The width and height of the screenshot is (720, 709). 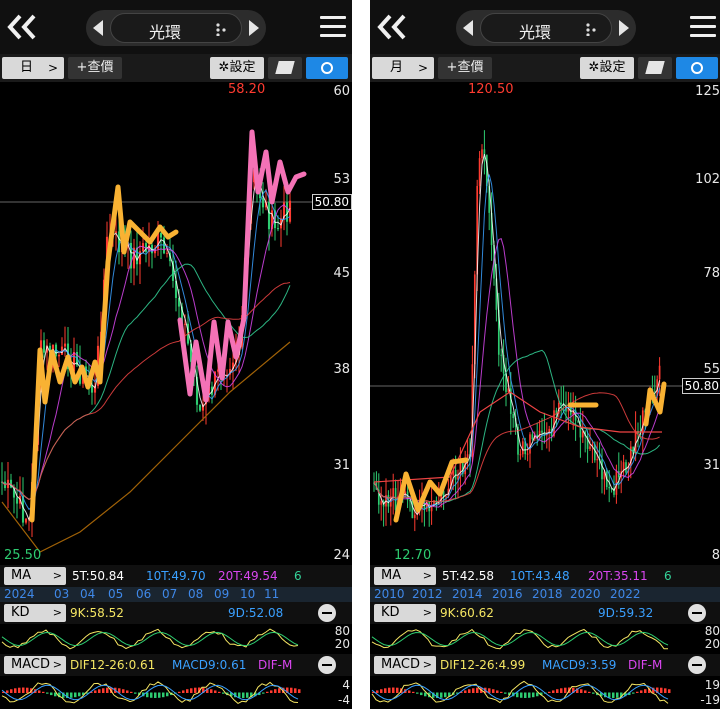 I want to click on macd-chart, so click(x=521, y=692).